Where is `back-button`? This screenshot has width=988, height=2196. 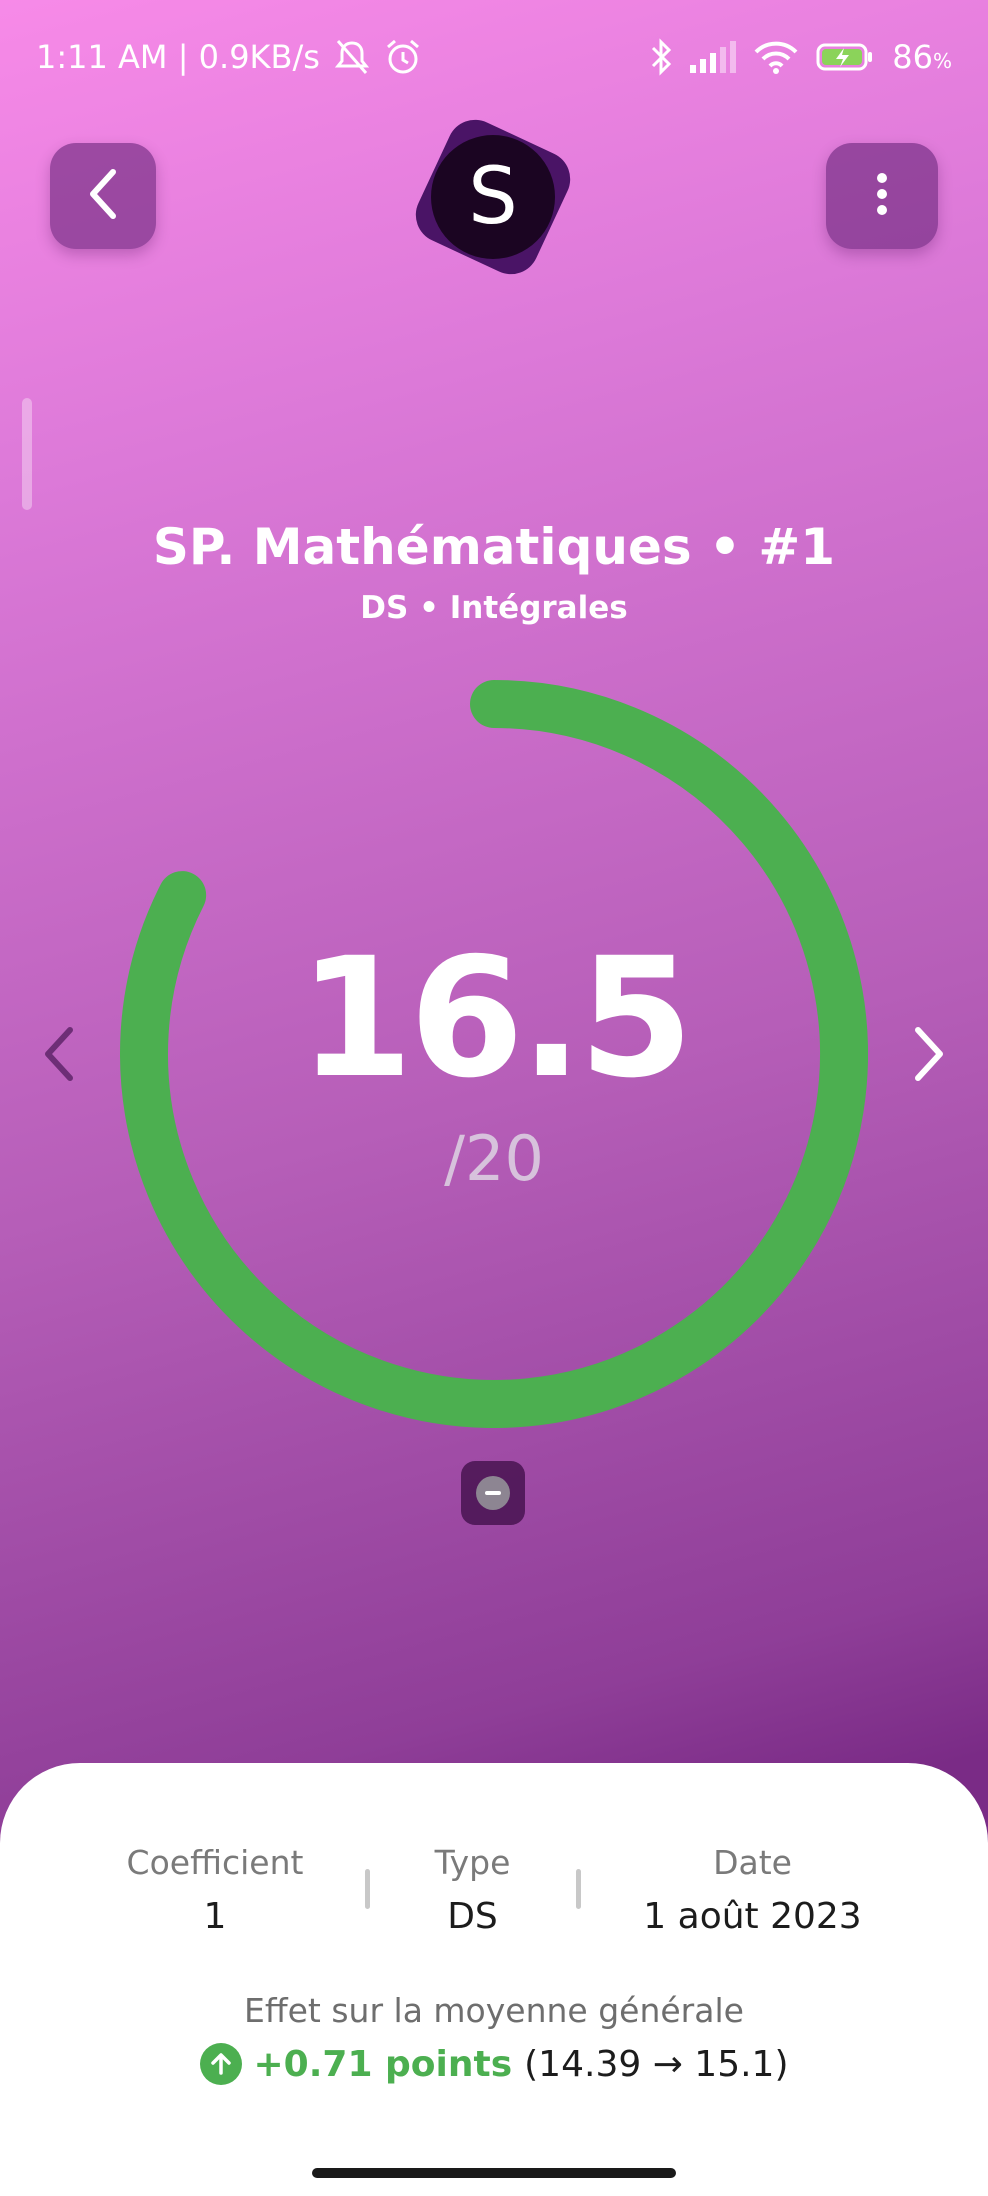
back-button is located at coordinates (103, 196).